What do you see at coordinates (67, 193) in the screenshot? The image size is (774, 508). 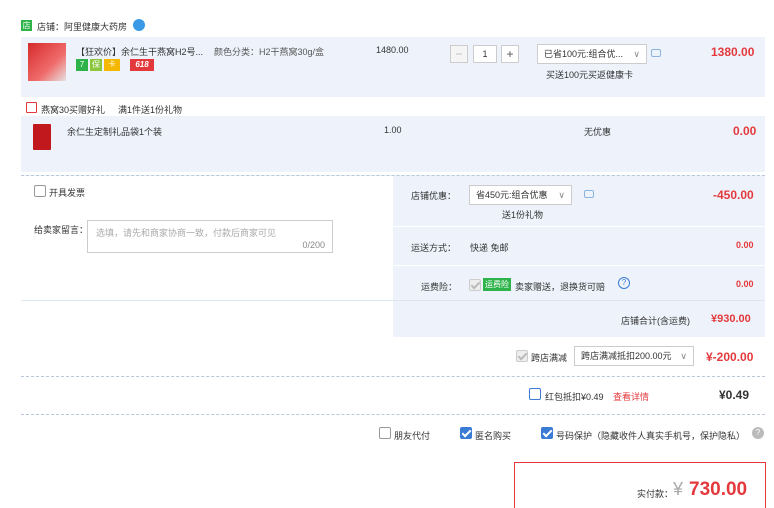 I see `invoice-label: 开具发票` at bounding box center [67, 193].